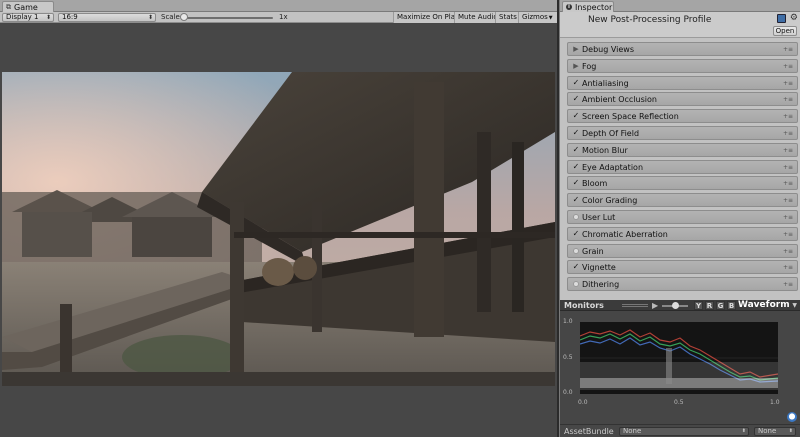 The height and width of the screenshot is (437, 800). I want to click on aspect-dropdown: 16:9 ⬍, so click(107, 17).